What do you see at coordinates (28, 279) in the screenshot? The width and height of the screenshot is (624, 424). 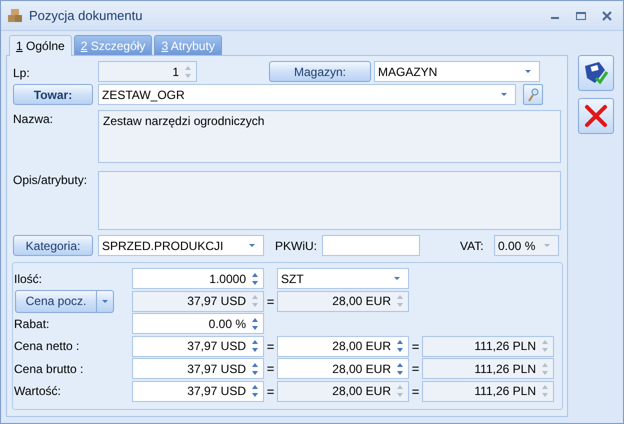 I see `field-label: Ilość:` at bounding box center [28, 279].